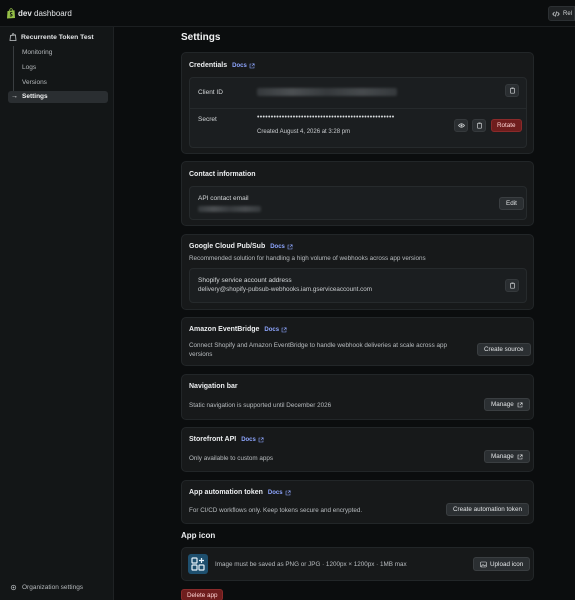  I want to click on pubsub-title: Google Cloud Pub/Sub Docs, so click(241, 246).